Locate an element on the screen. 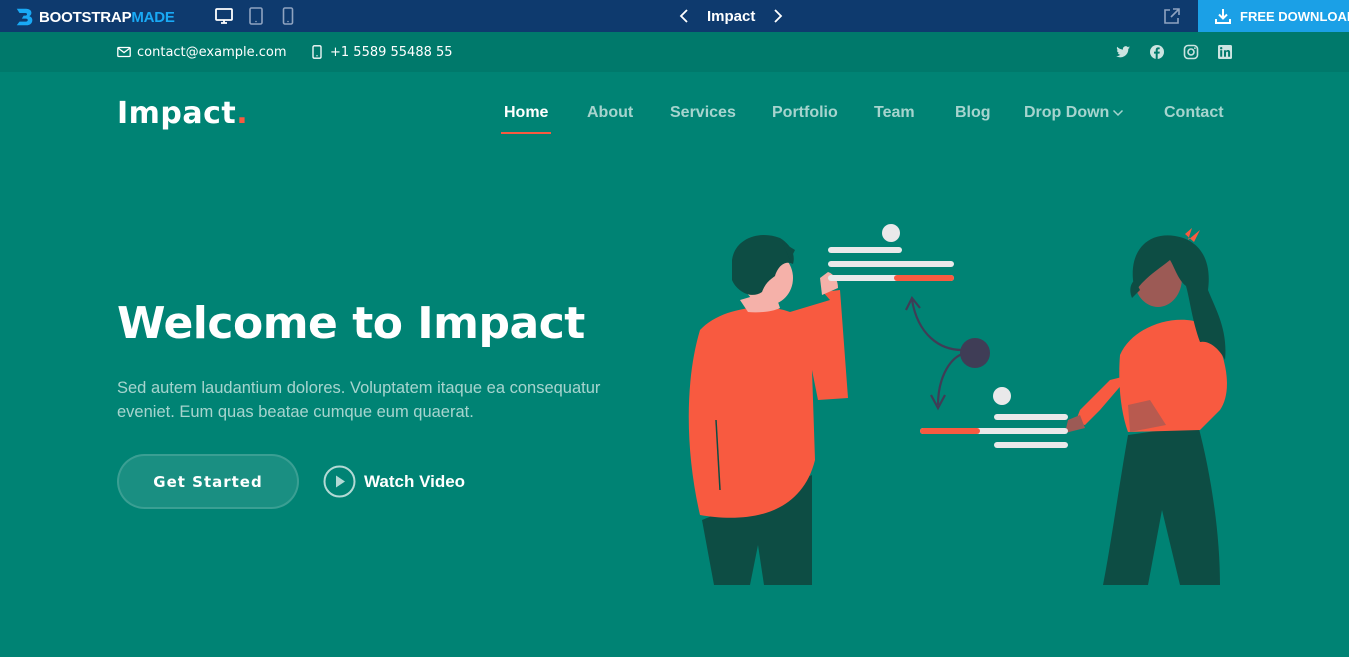  preview-bar: BOOTSTRAPMADE Impact FREE DOWNLOAD is located at coordinates (674, 16).